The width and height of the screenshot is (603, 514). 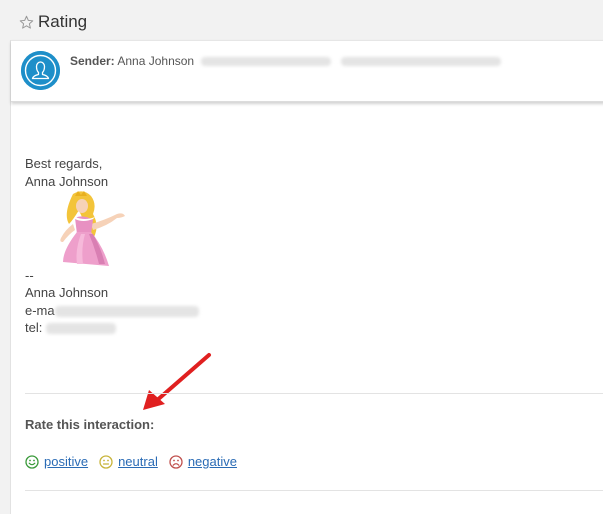 I want to click on redacted-recipients, so click(x=420, y=62).